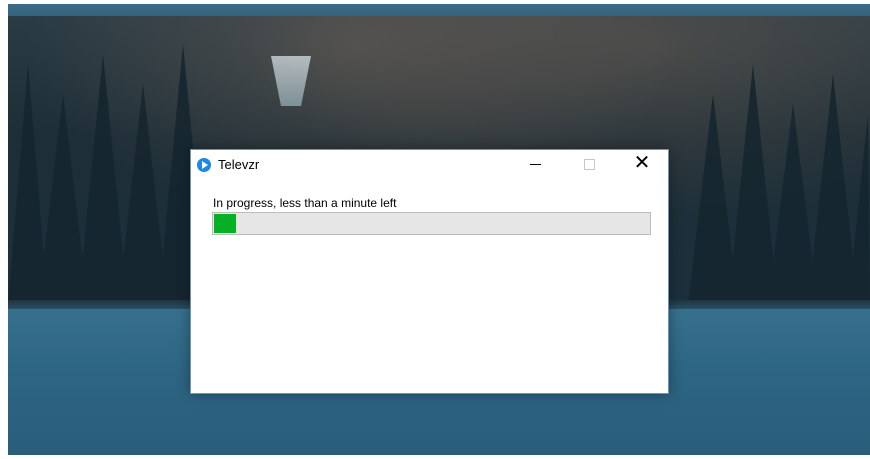 This screenshot has height=459, width=870. I want to click on progress-bar-fill, so click(225, 223).